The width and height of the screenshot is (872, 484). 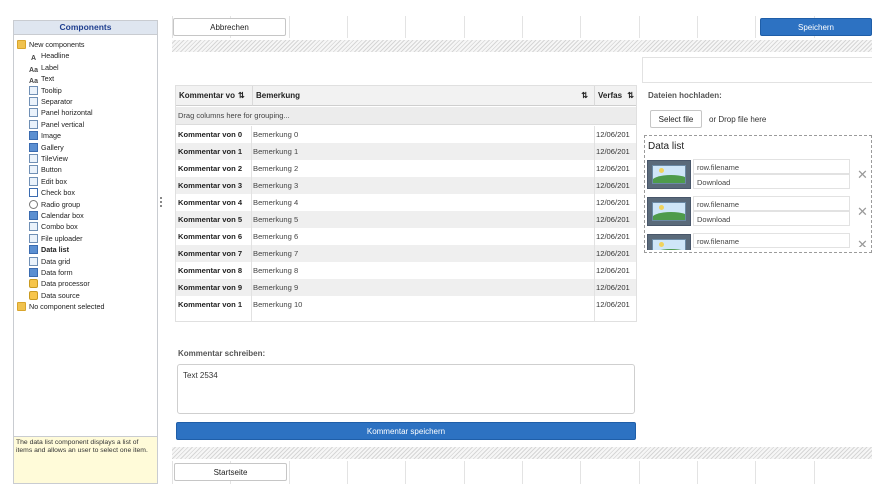 What do you see at coordinates (161, 203) in the screenshot?
I see `panel-splitter` at bounding box center [161, 203].